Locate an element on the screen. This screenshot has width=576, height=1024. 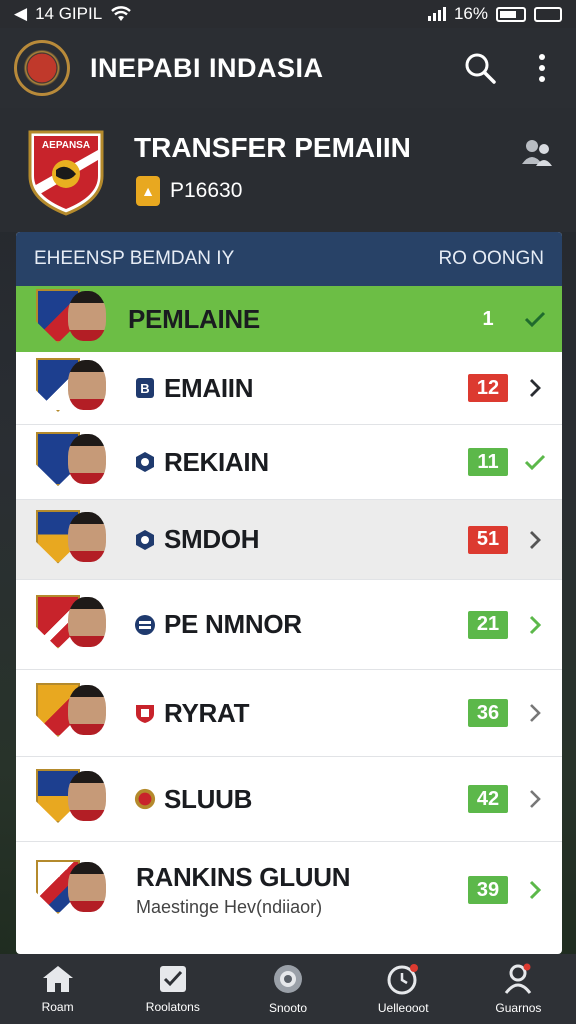
player-rank: 42 is located at coordinates (488, 799).